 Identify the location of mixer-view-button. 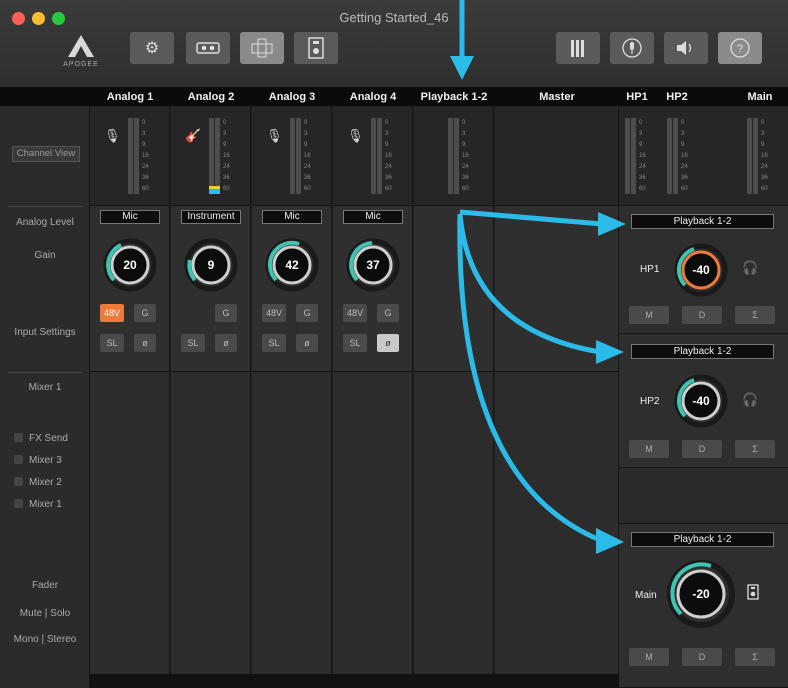
(262, 48).